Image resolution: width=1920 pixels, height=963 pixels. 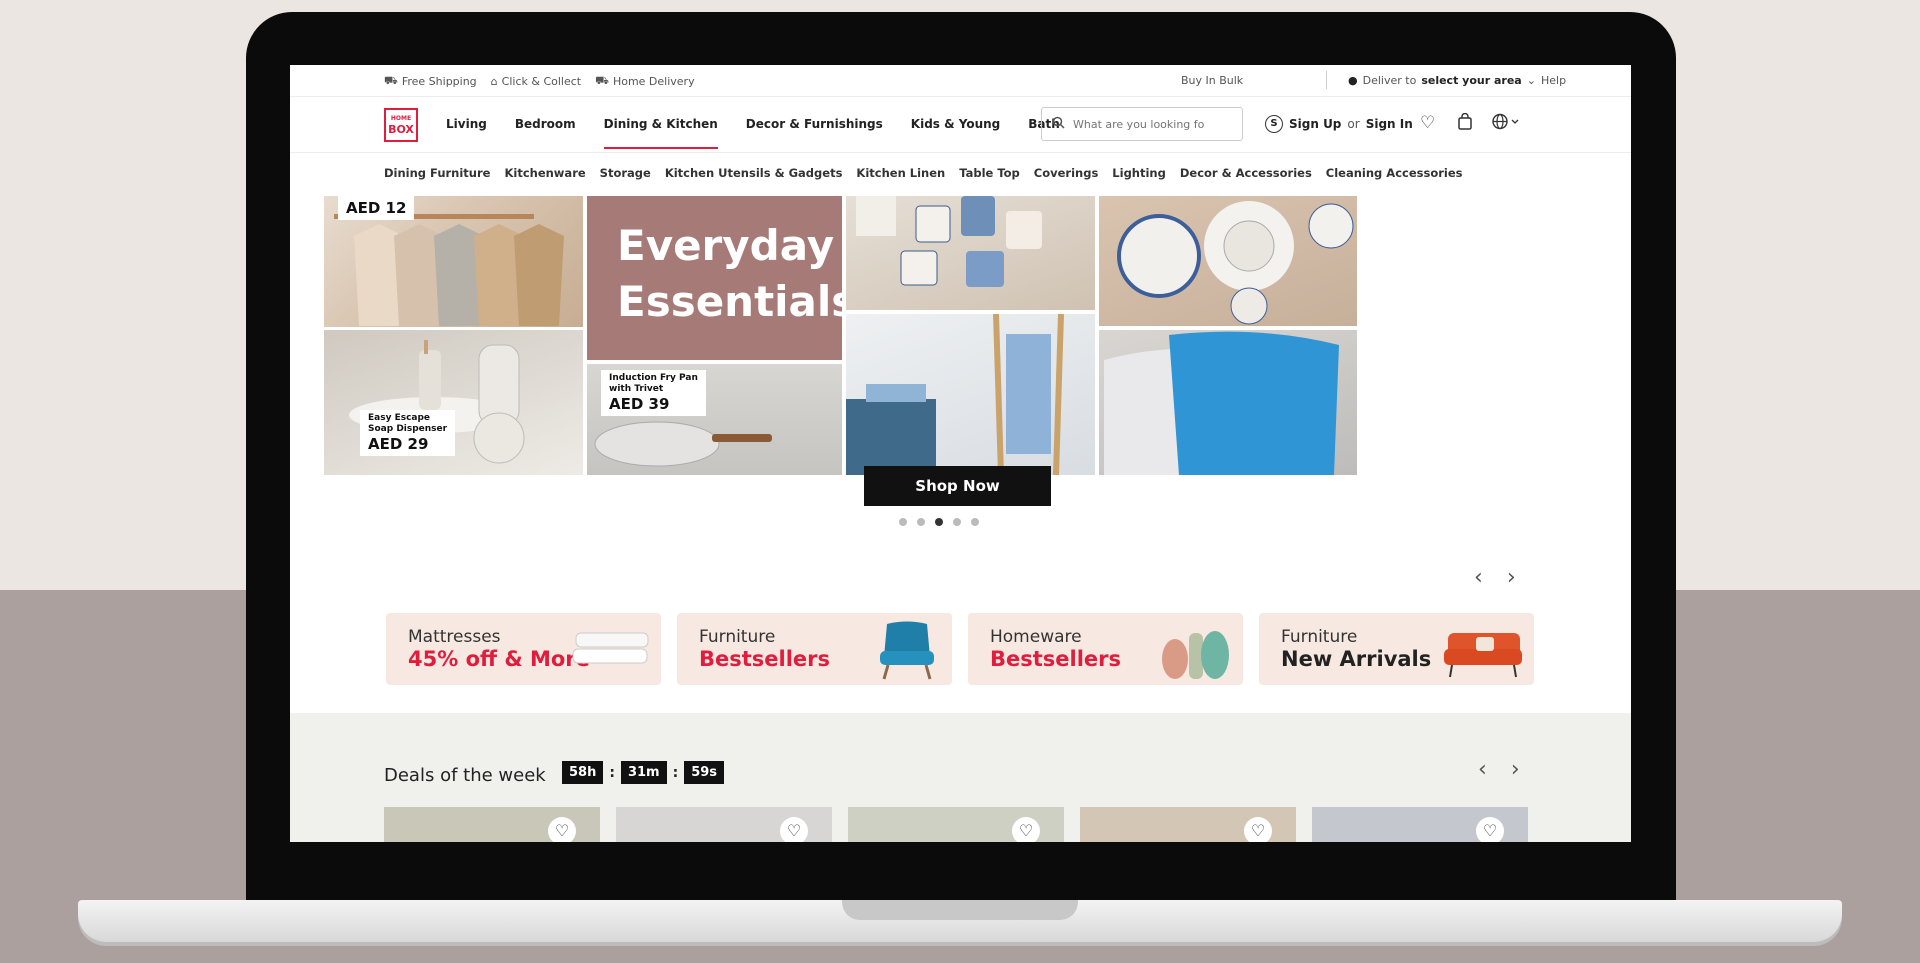 What do you see at coordinates (1228, 402) in the screenshot?
I see `cushions-image` at bounding box center [1228, 402].